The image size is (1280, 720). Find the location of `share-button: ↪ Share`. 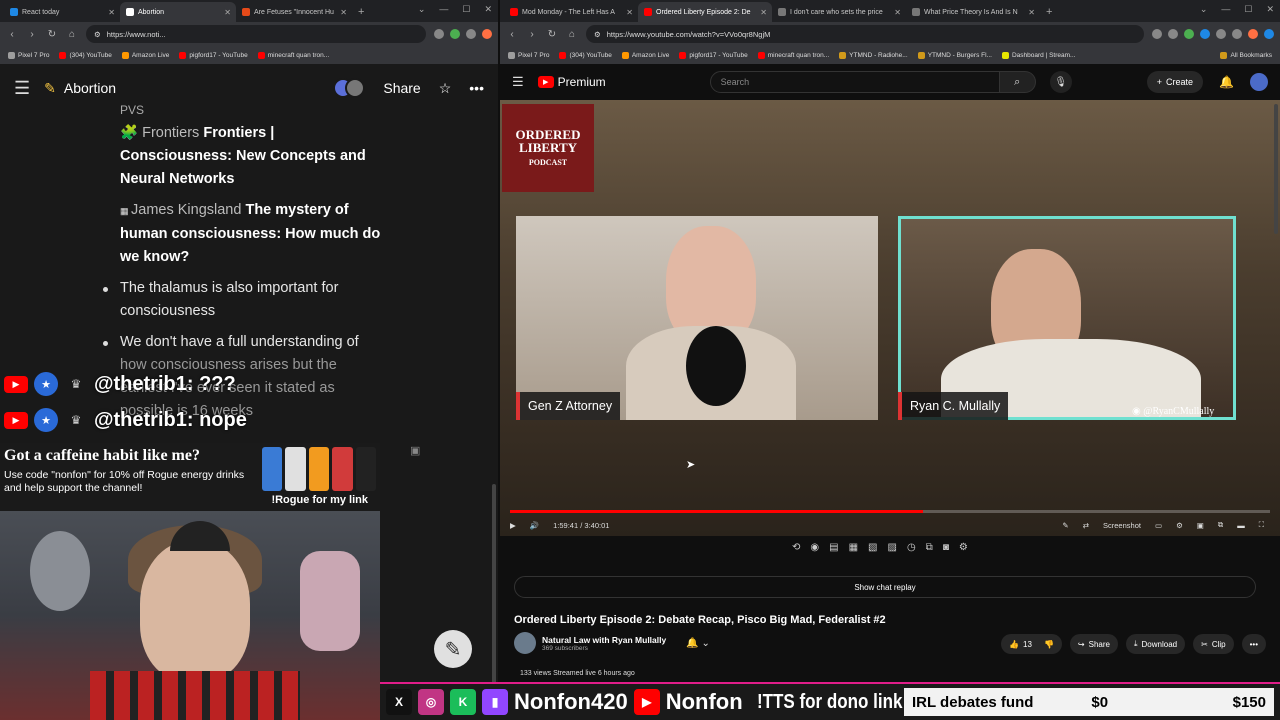

share-button: ↪ Share is located at coordinates (1093, 644).